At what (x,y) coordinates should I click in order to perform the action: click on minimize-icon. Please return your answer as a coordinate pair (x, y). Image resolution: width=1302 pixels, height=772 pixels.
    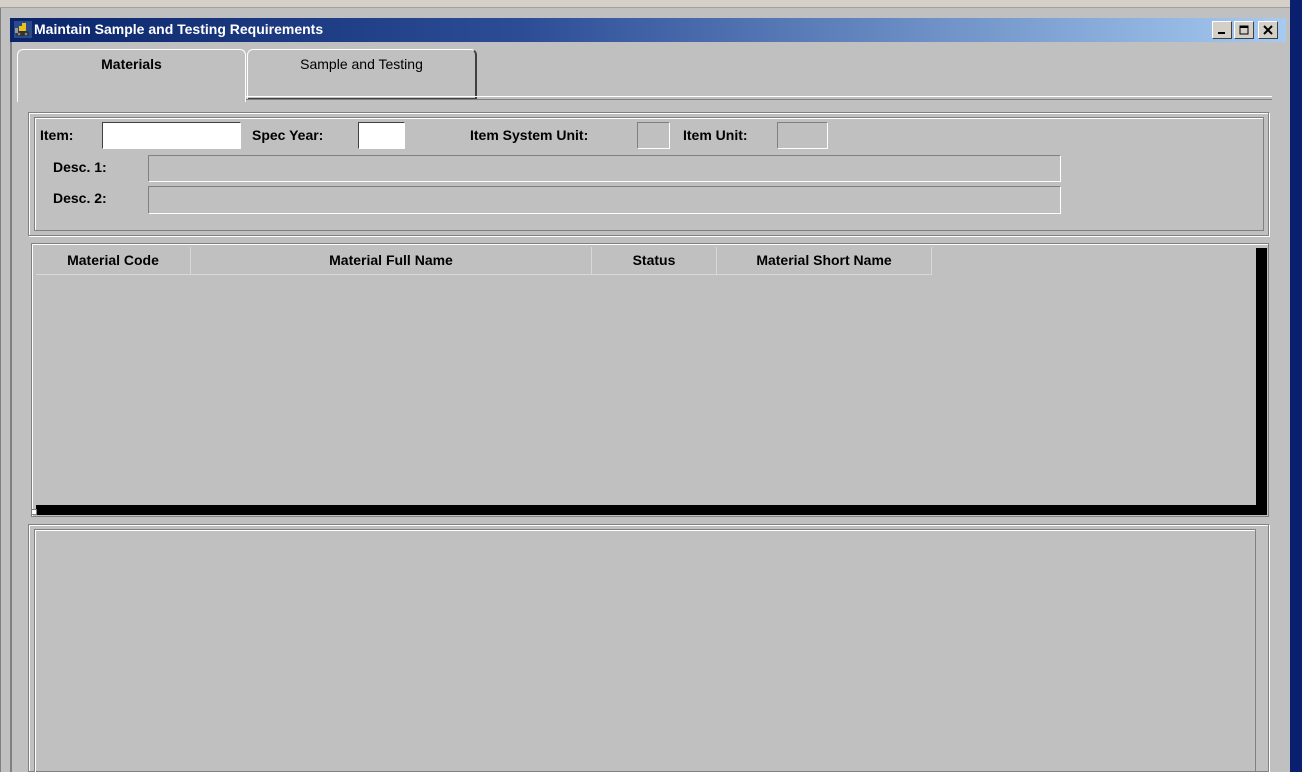
    Looking at the image, I should click on (1221, 33).